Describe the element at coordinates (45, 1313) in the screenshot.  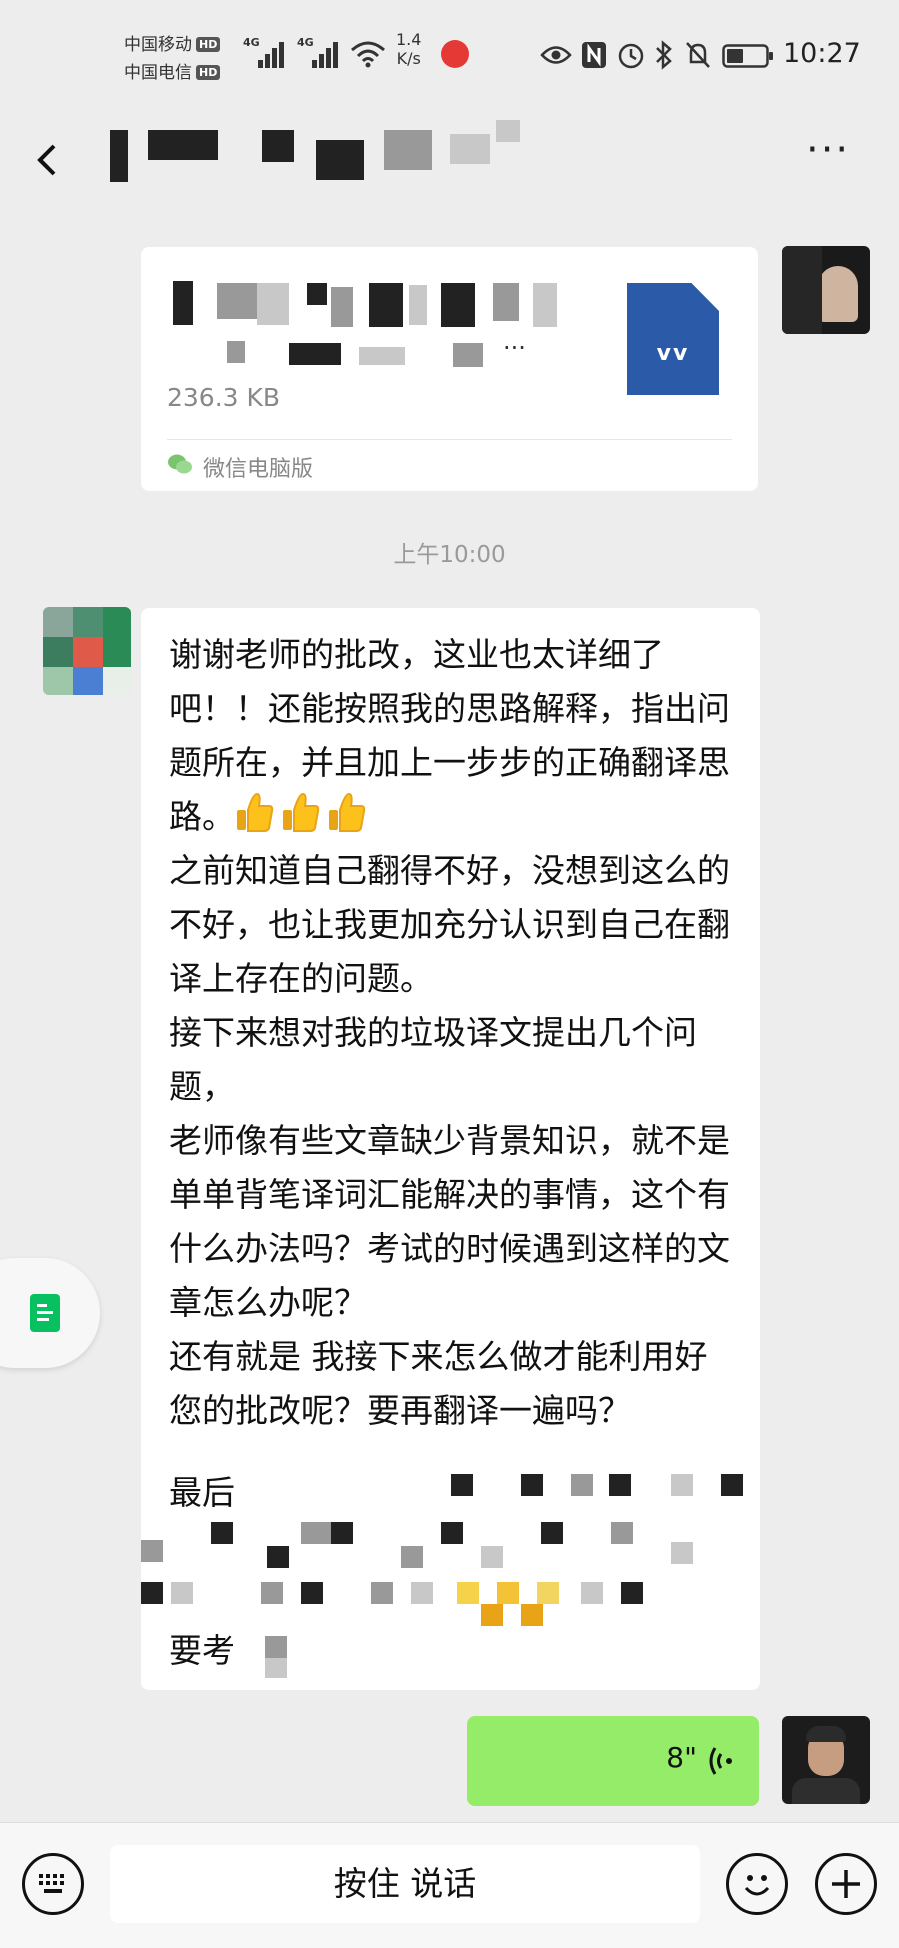
I see `document-icon` at that location.